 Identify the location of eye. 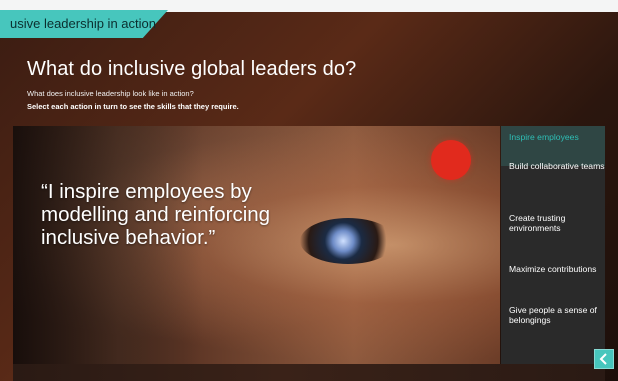
(348, 241).